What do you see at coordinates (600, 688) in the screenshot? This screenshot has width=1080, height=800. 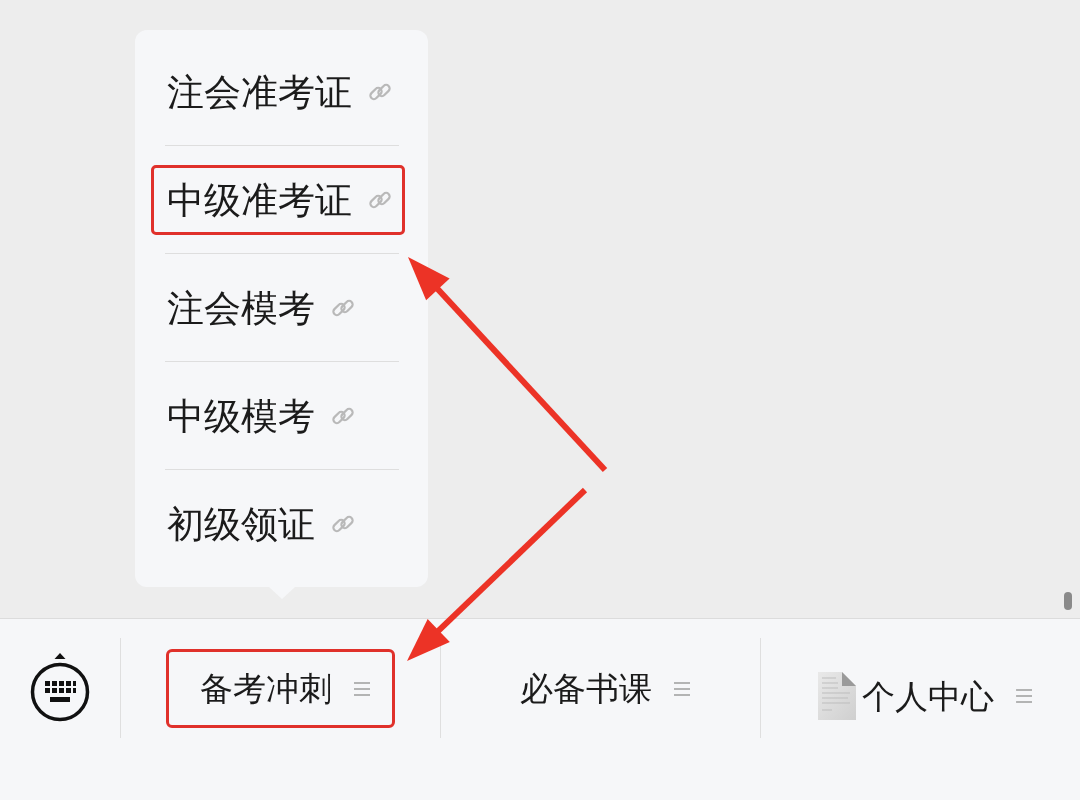 I see `menu-tab: 必备书课` at bounding box center [600, 688].